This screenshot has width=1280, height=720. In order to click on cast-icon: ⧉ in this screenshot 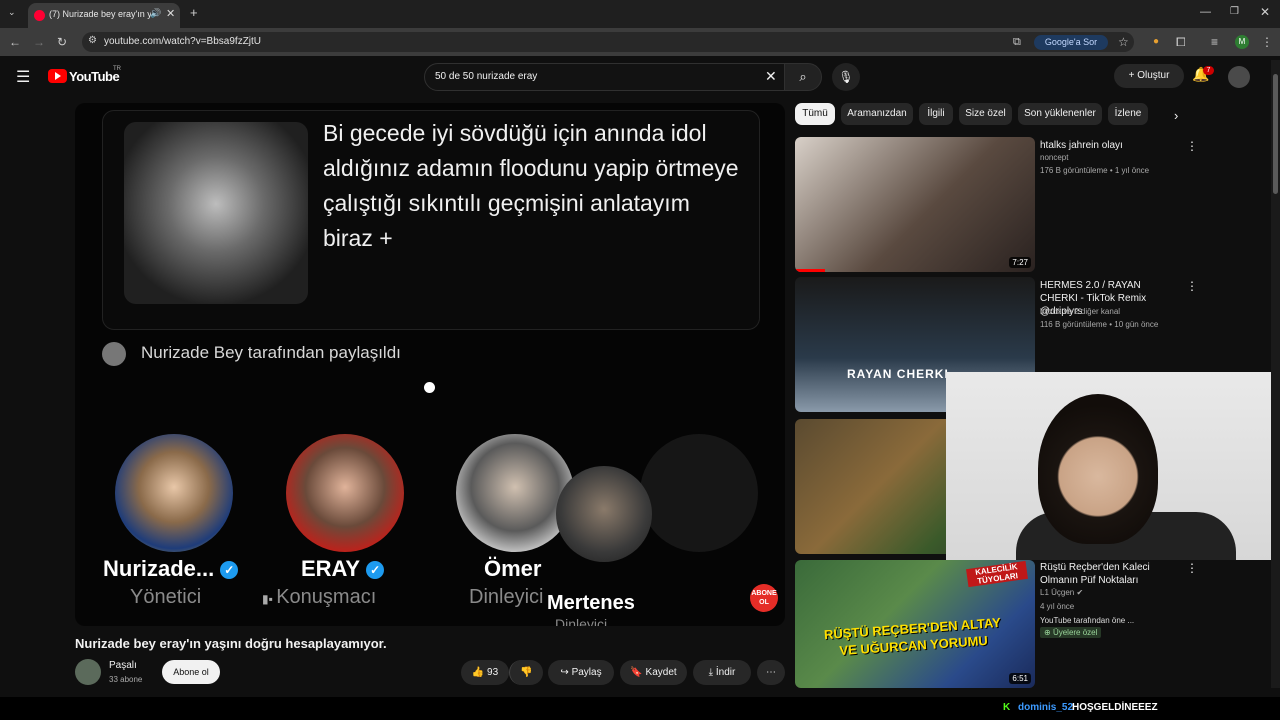, I will do `click(1017, 42)`.